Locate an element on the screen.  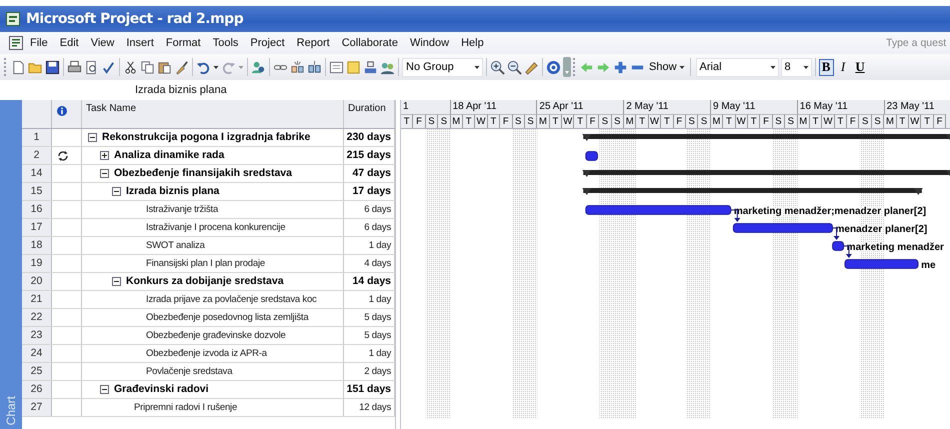
save-icon is located at coordinates (52, 67).